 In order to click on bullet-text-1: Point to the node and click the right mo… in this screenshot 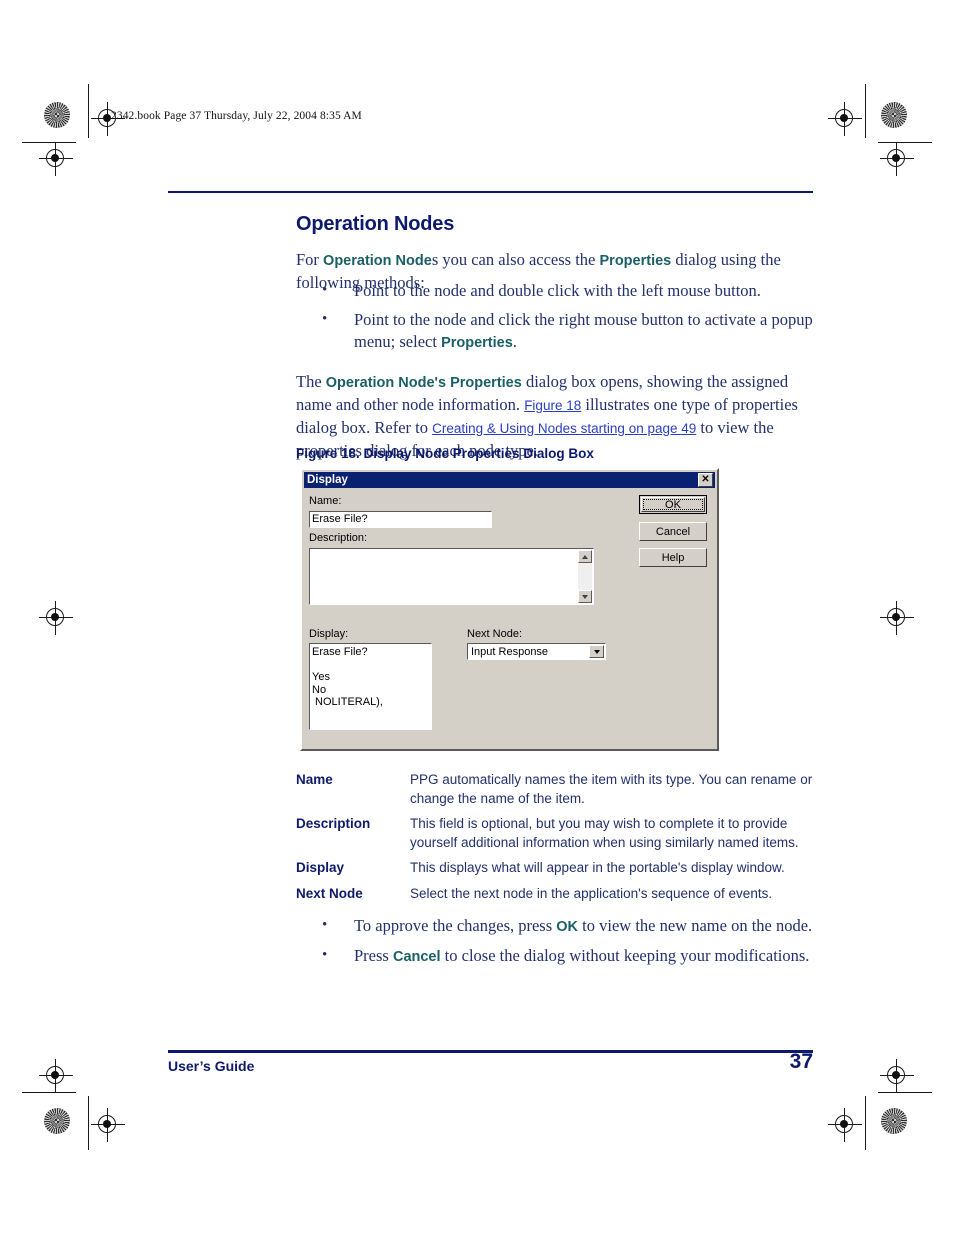, I will do `click(583, 330)`.